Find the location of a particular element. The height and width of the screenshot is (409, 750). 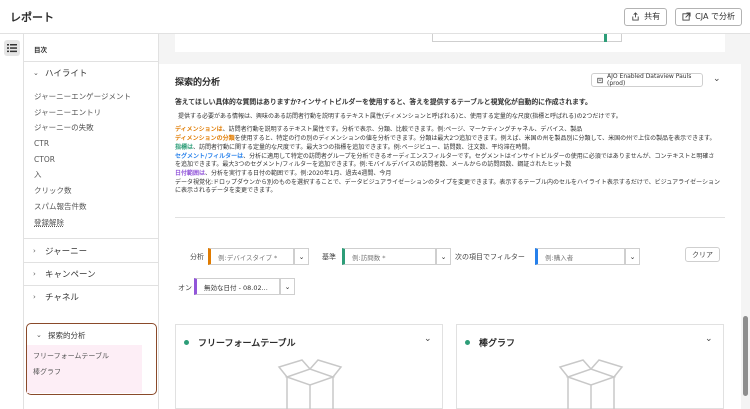

toc-group-label: チャネル is located at coordinates (62, 298).